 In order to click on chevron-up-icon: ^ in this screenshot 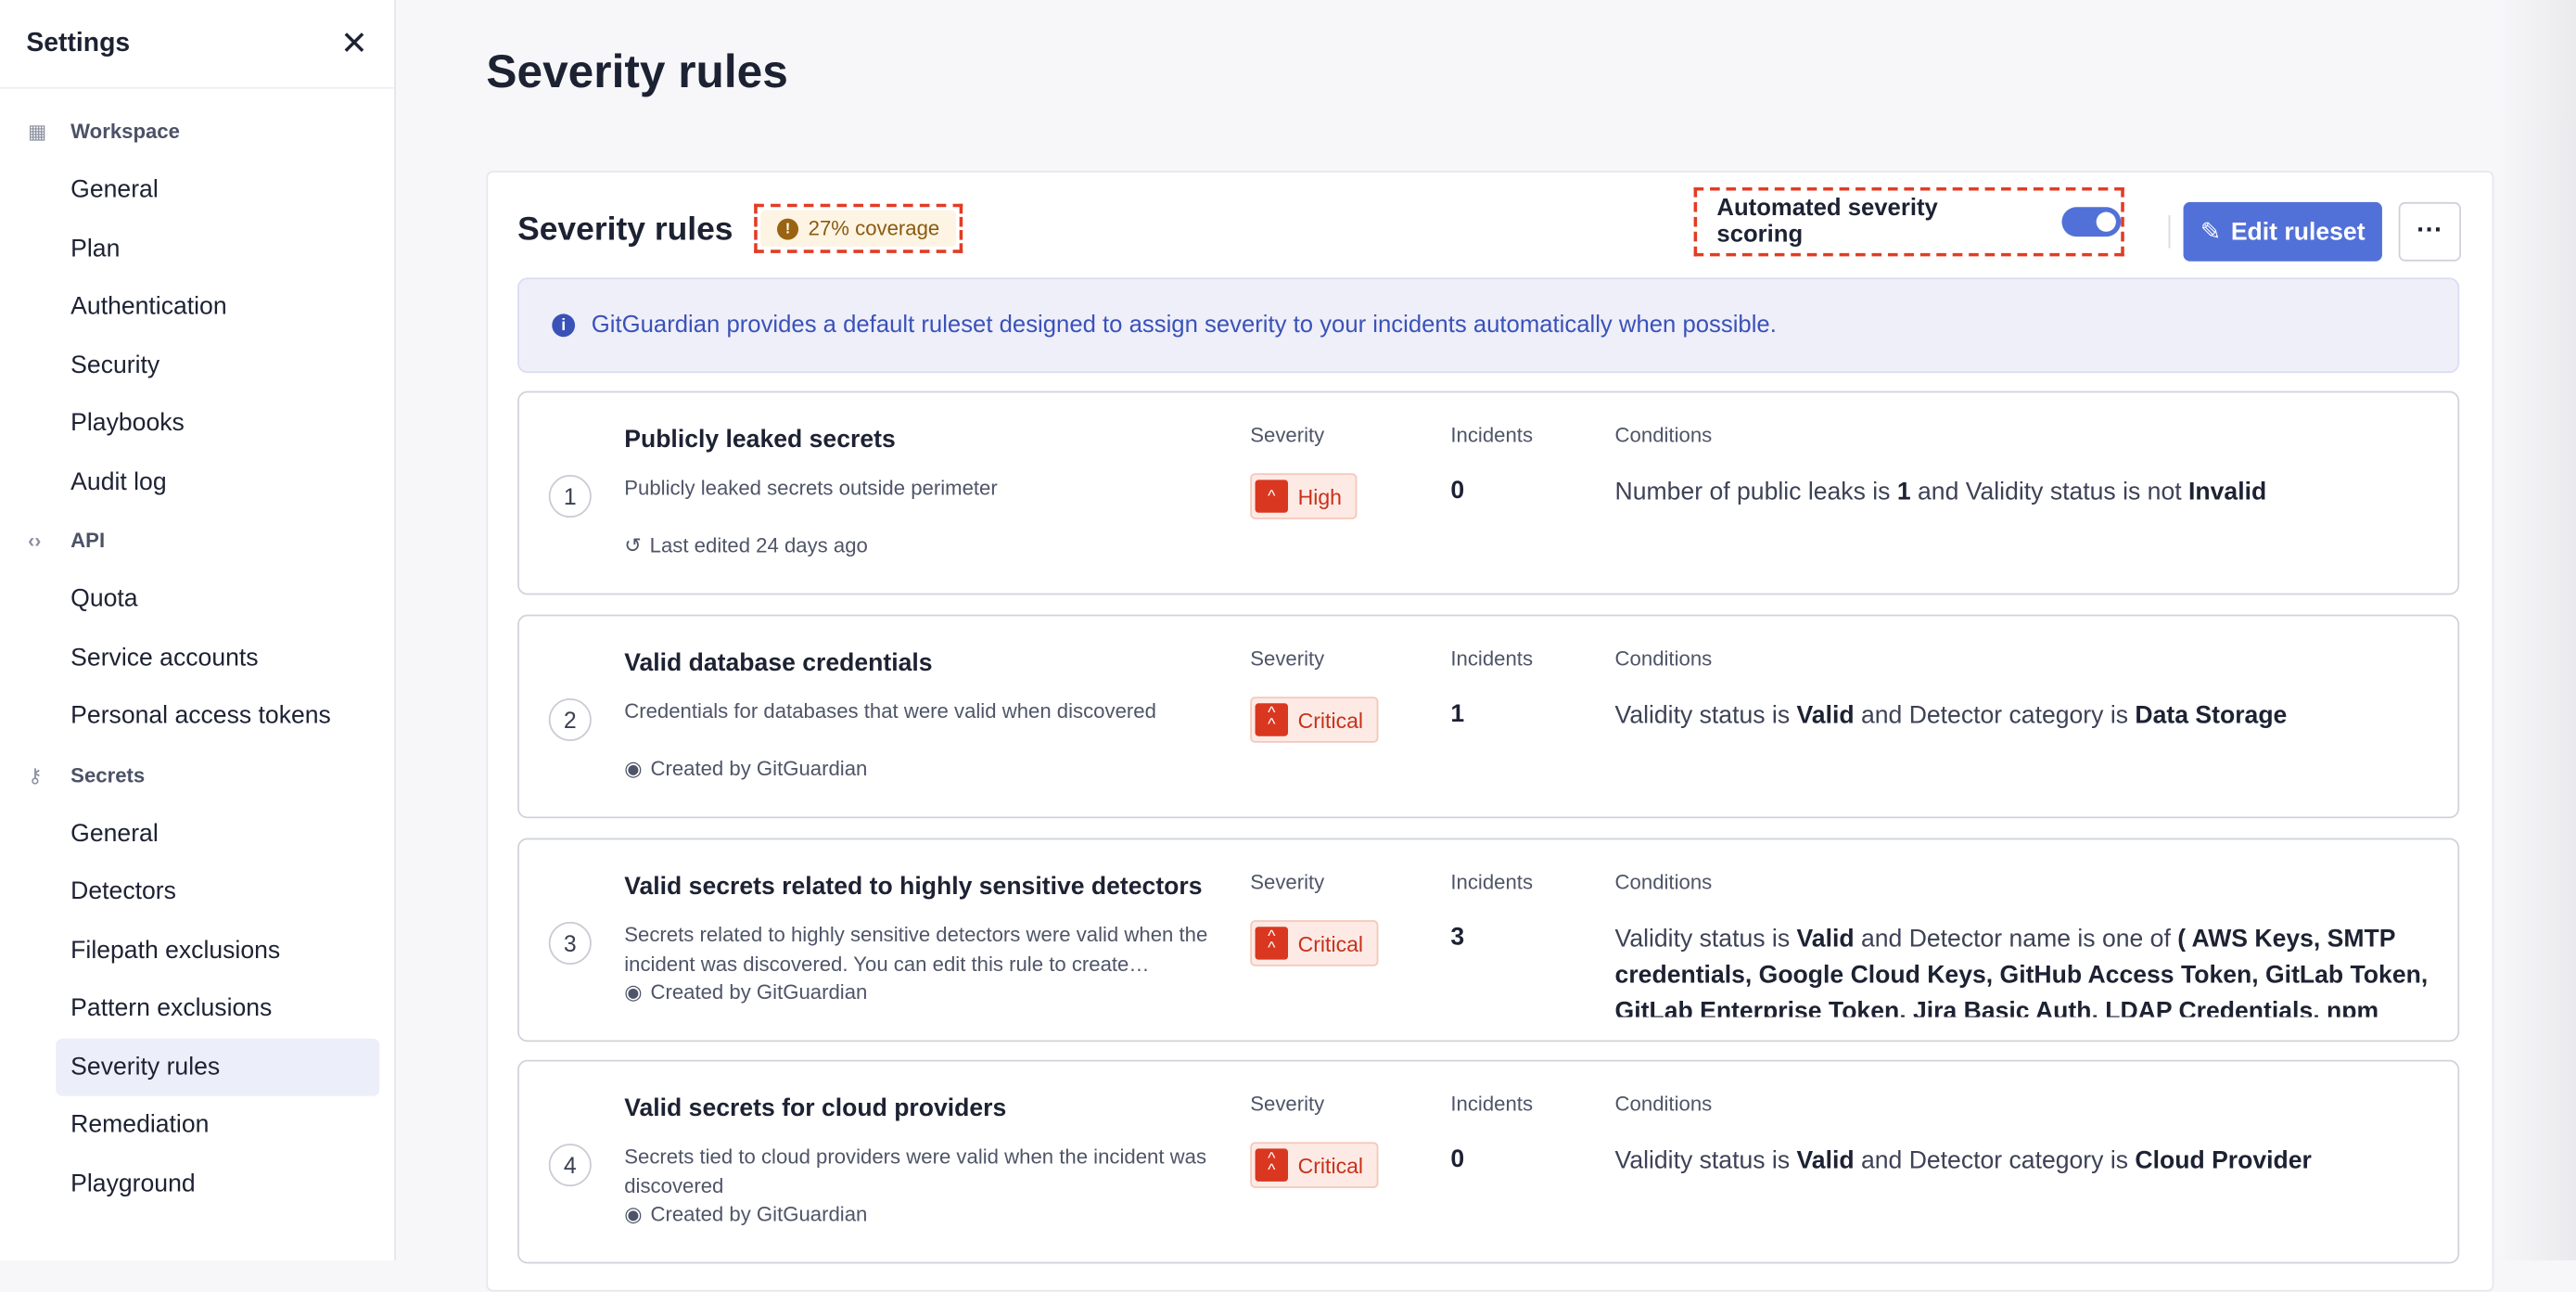, I will do `click(1271, 497)`.